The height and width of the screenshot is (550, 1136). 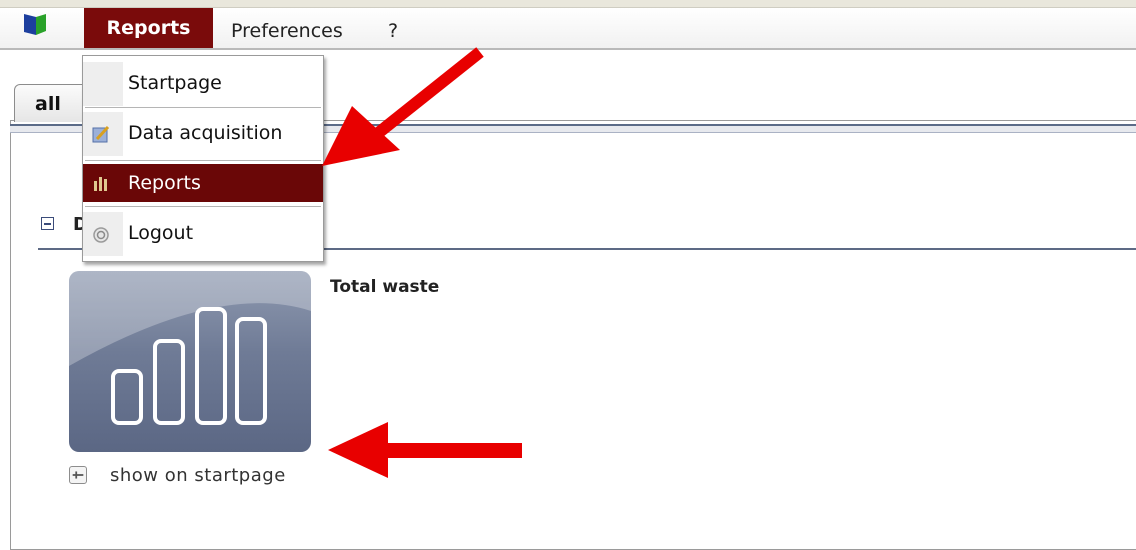 I want to click on app-logo-icon, so click(x=35, y=24).